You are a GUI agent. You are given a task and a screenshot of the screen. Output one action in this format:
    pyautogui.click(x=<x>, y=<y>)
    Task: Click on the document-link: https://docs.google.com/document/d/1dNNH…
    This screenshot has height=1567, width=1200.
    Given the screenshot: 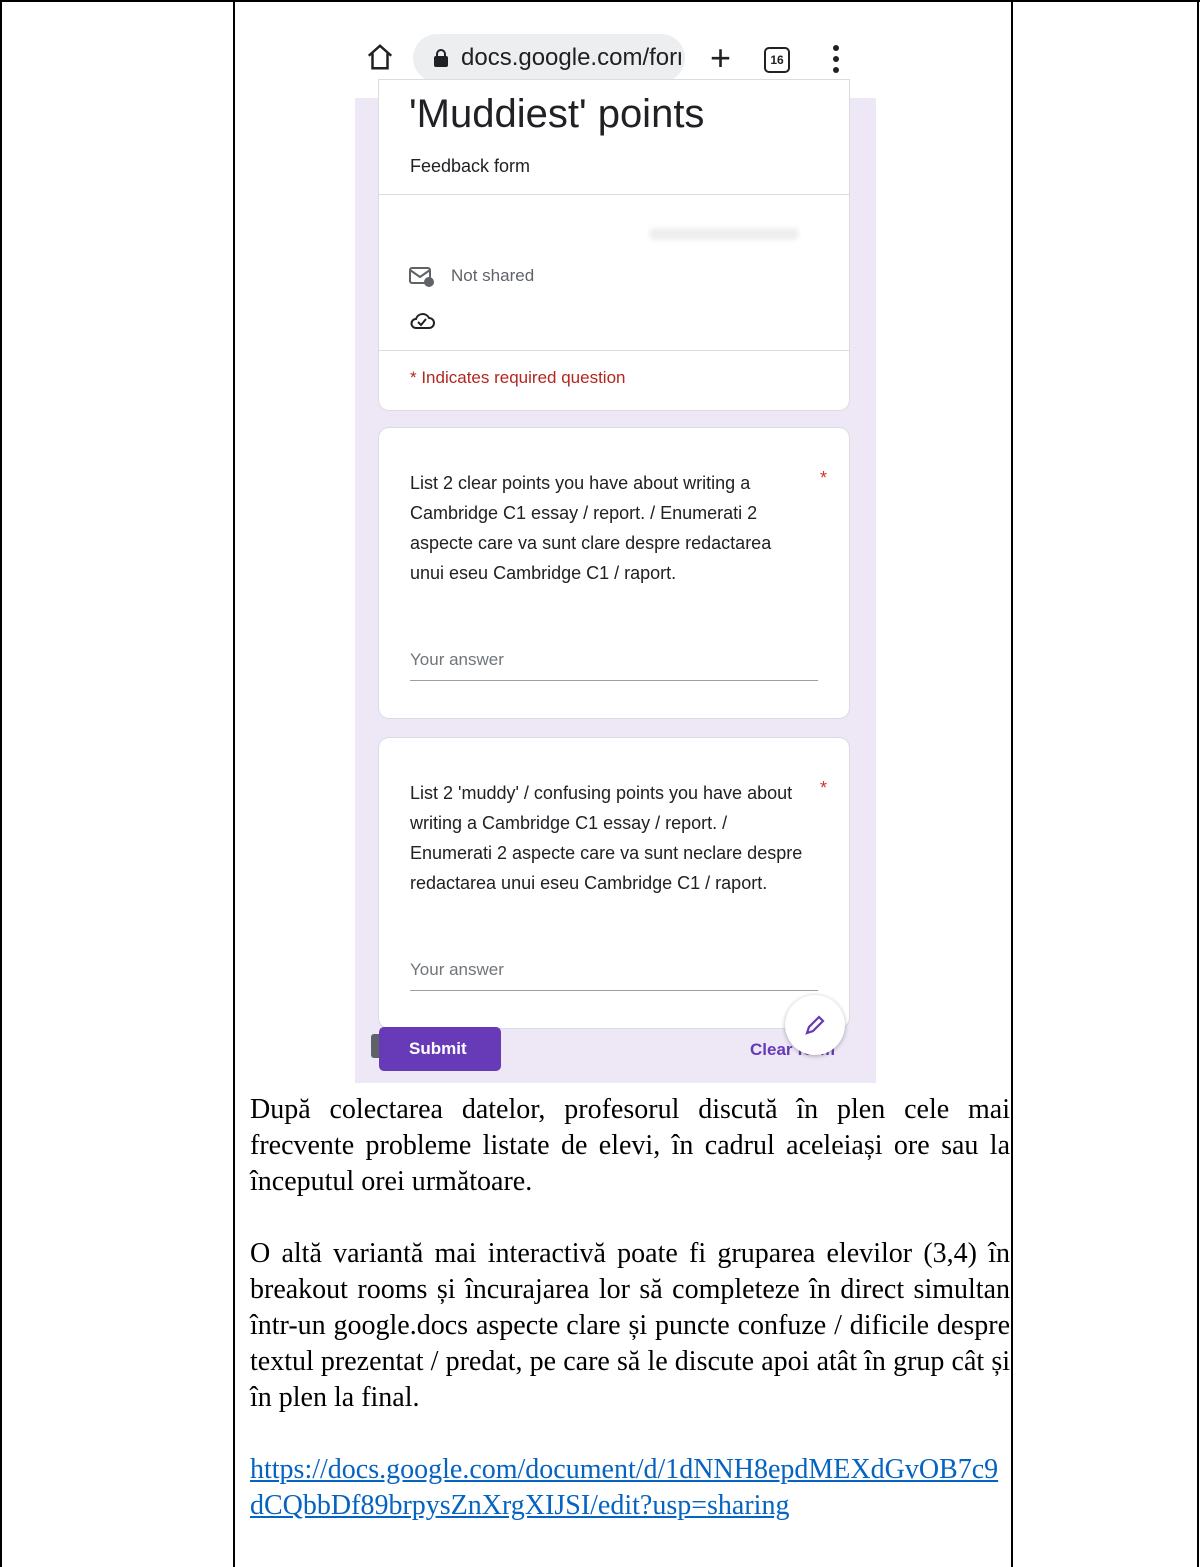 What is the action you would take?
    pyautogui.click(x=630, y=1488)
    